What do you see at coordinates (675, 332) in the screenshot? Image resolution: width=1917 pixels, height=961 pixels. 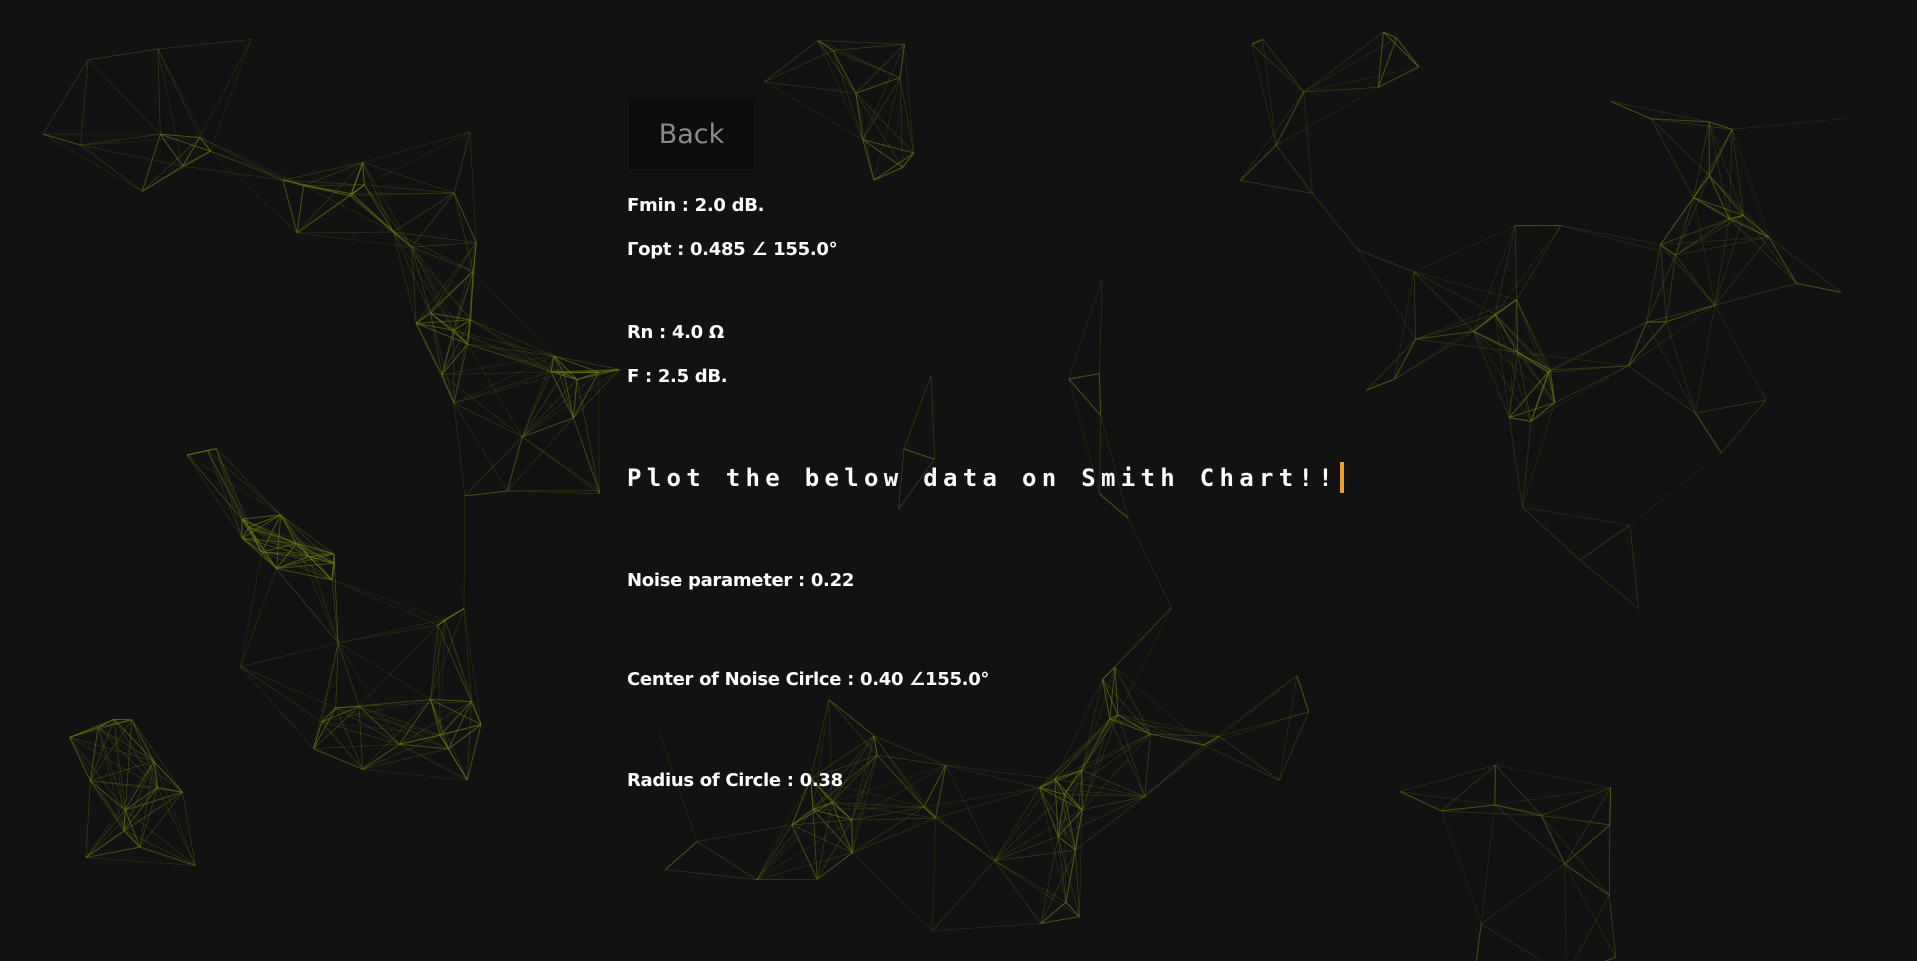 I see `rn-label: Rn : 4.0 Ω` at bounding box center [675, 332].